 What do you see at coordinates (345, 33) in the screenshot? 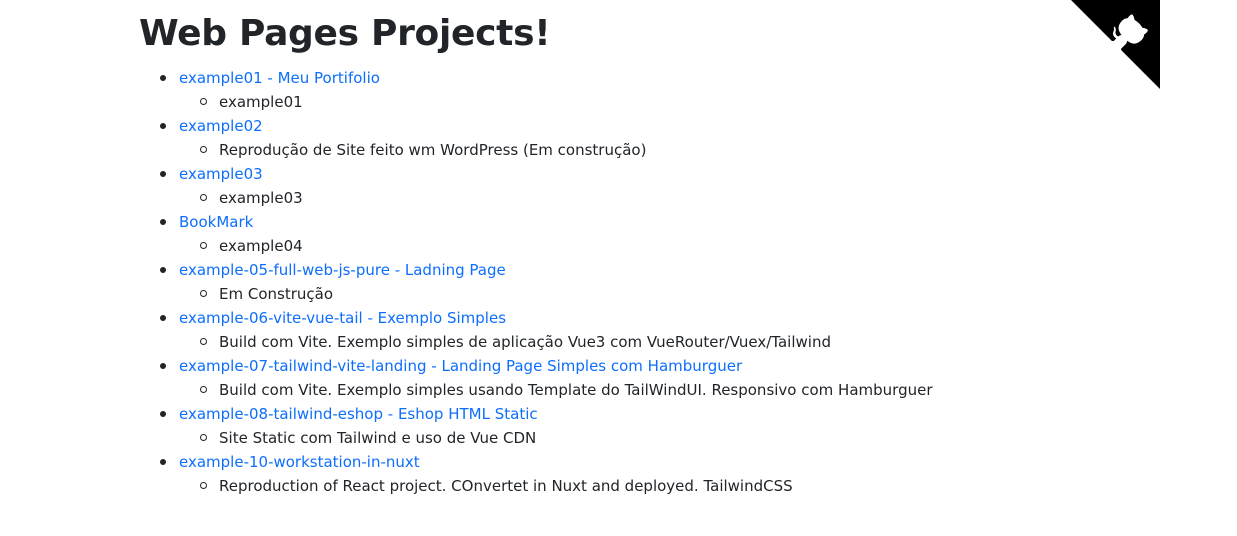
I see `page-title: Web Pages Projects!` at bounding box center [345, 33].